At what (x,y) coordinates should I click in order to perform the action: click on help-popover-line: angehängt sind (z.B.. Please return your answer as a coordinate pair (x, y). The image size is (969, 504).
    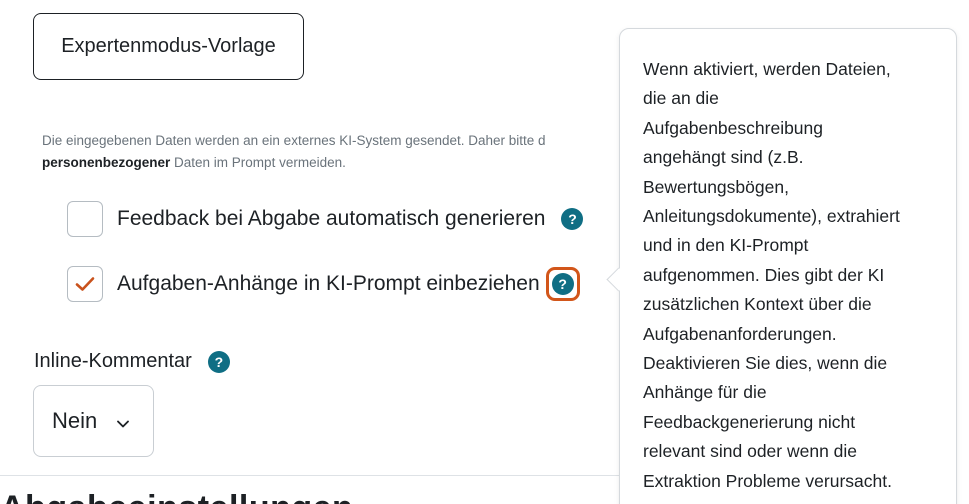
    Looking at the image, I should click on (723, 157).